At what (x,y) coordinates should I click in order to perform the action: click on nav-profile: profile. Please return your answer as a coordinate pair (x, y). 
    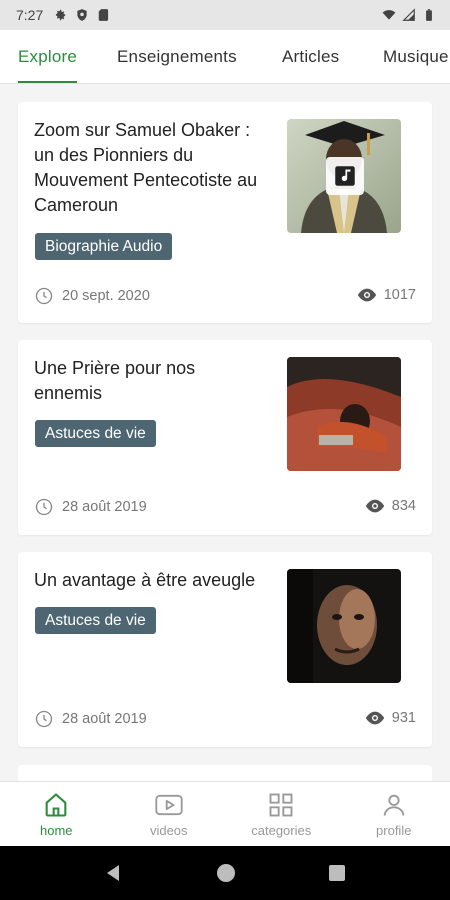
    Looking at the image, I should click on (394, 814).